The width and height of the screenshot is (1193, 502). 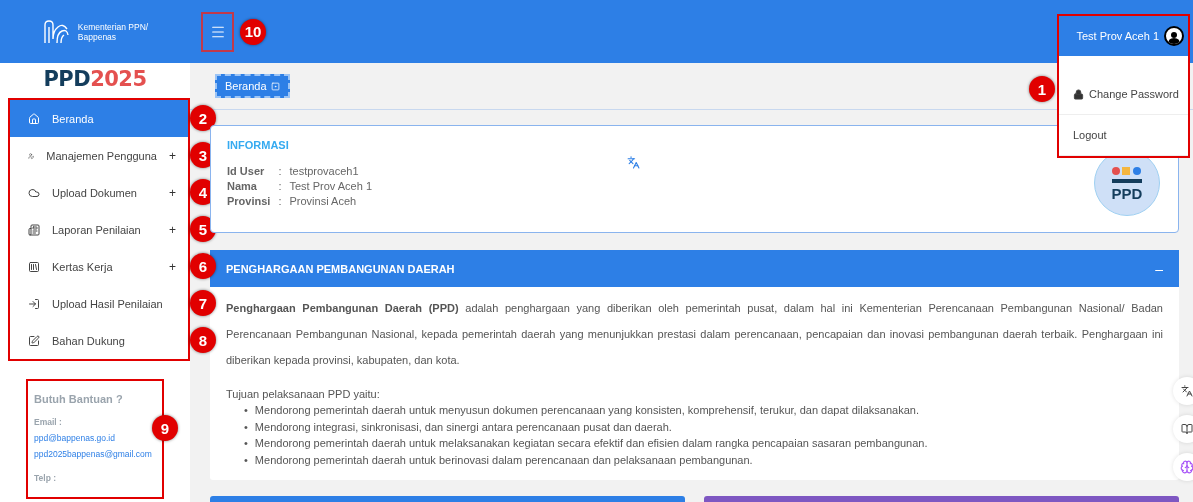 What do you see at coordinates (79, 399) in the screenshot?
I see `help-title: Butuh Bantuan ?` at bounding box center [79, 399].